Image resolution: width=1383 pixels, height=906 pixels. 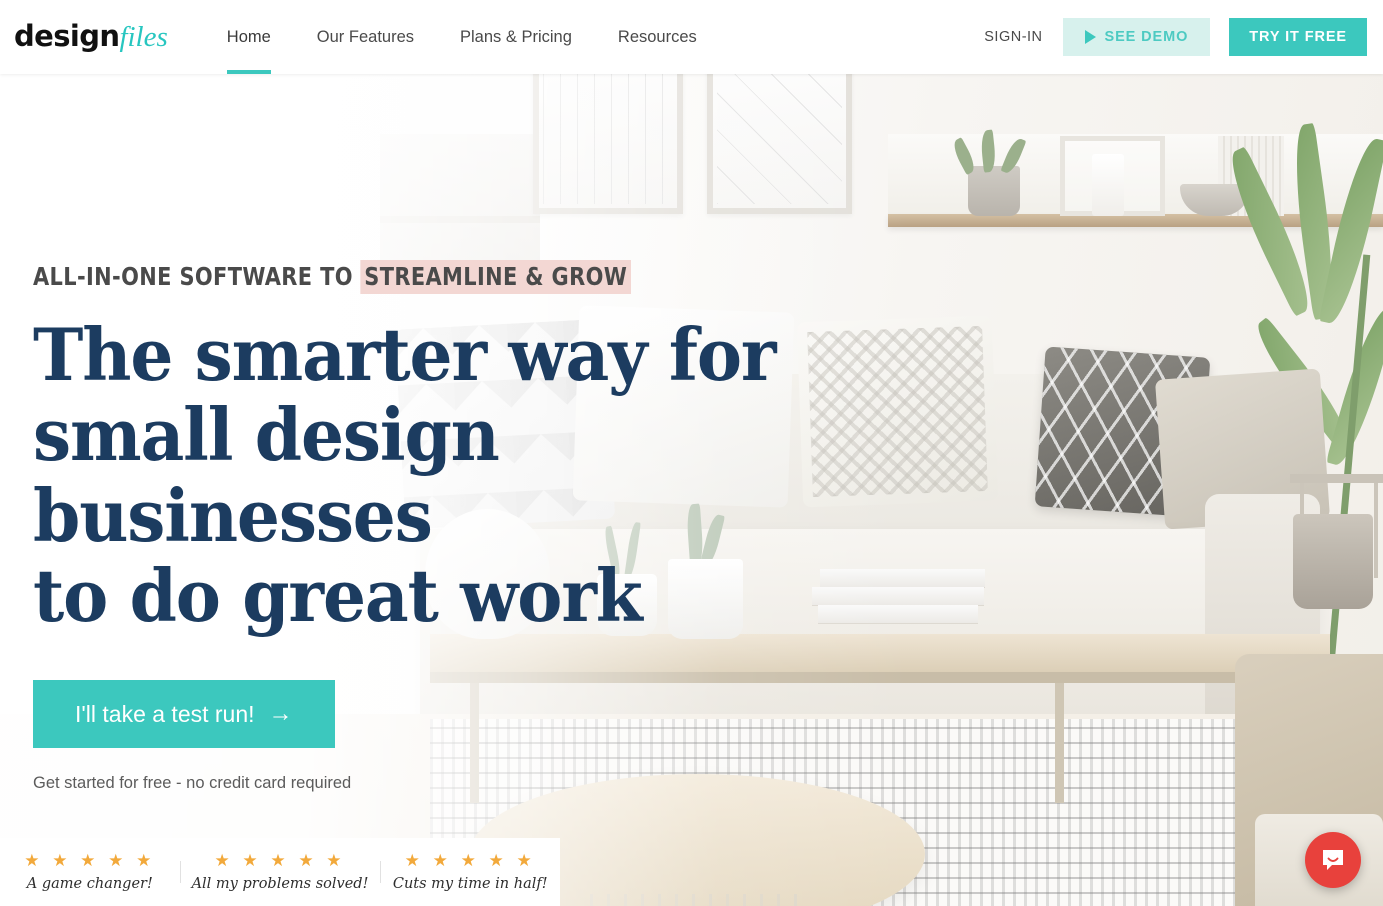 I want to click on chat-launcher-button, so click(x=1333, y=860).